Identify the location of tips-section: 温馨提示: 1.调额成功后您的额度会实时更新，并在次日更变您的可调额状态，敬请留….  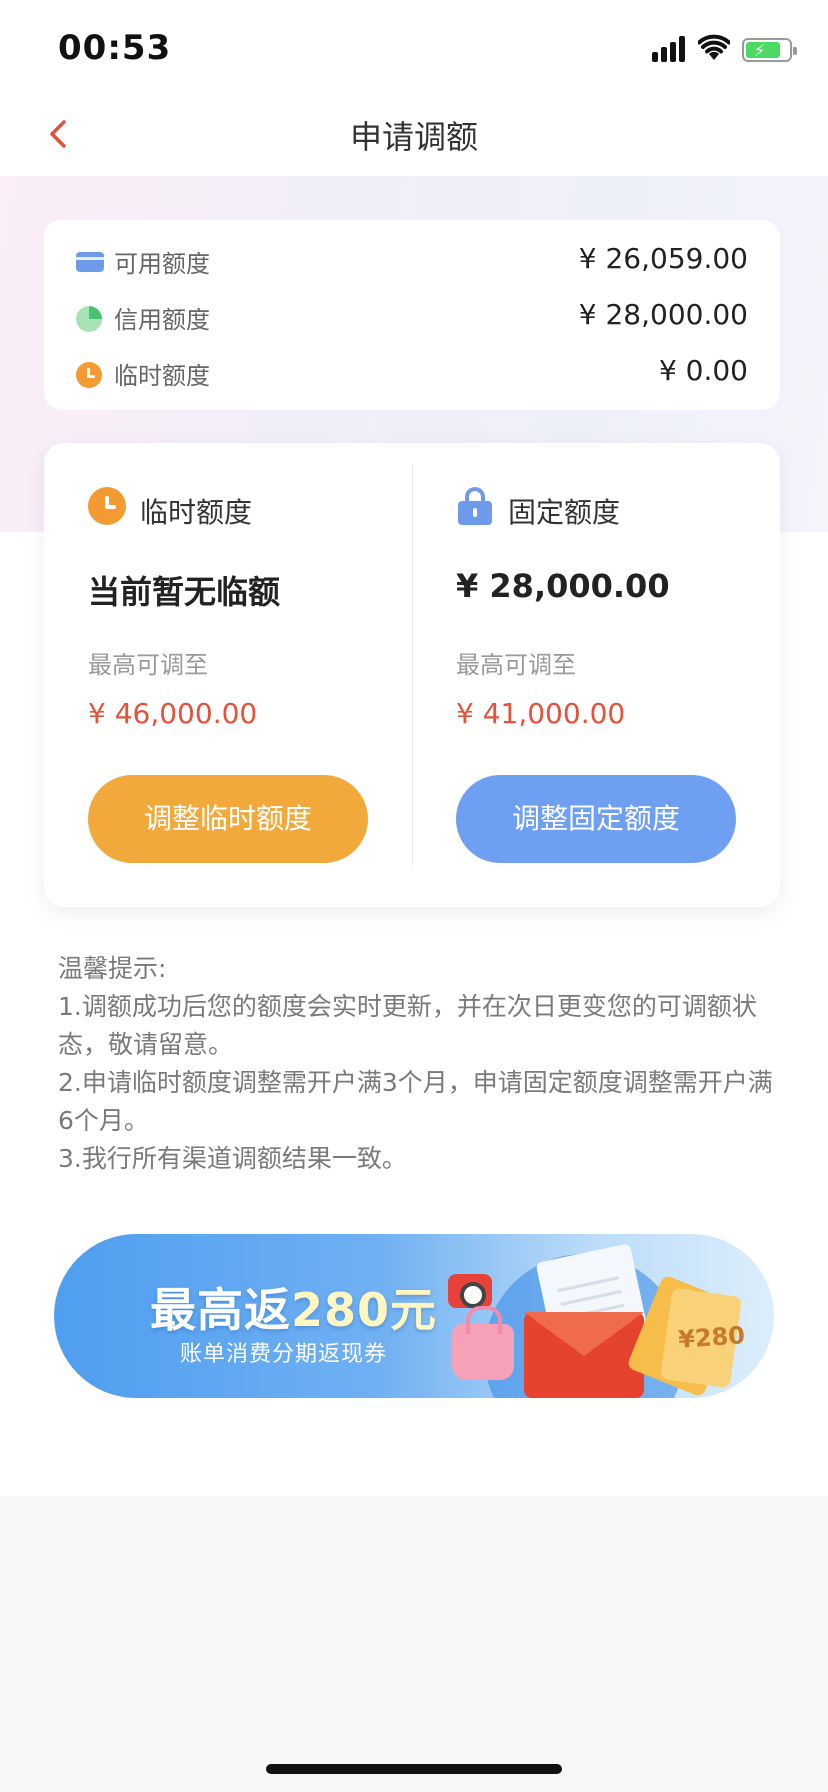
(418, 1064).